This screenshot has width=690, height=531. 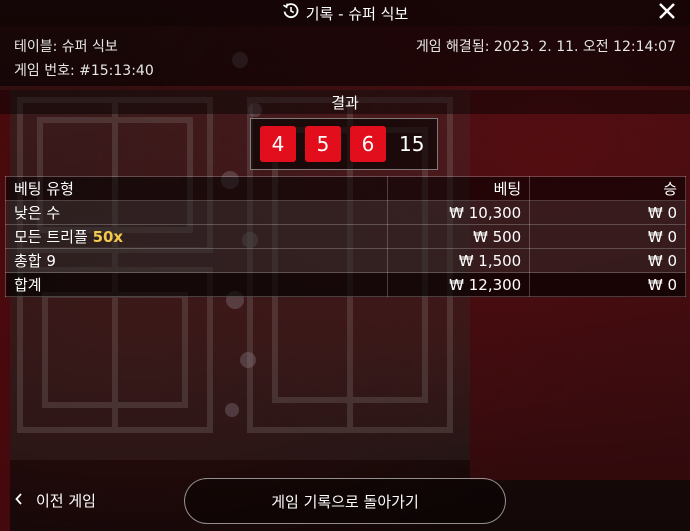 I want to click on total-label: 합계, so click(x=196, y=284).